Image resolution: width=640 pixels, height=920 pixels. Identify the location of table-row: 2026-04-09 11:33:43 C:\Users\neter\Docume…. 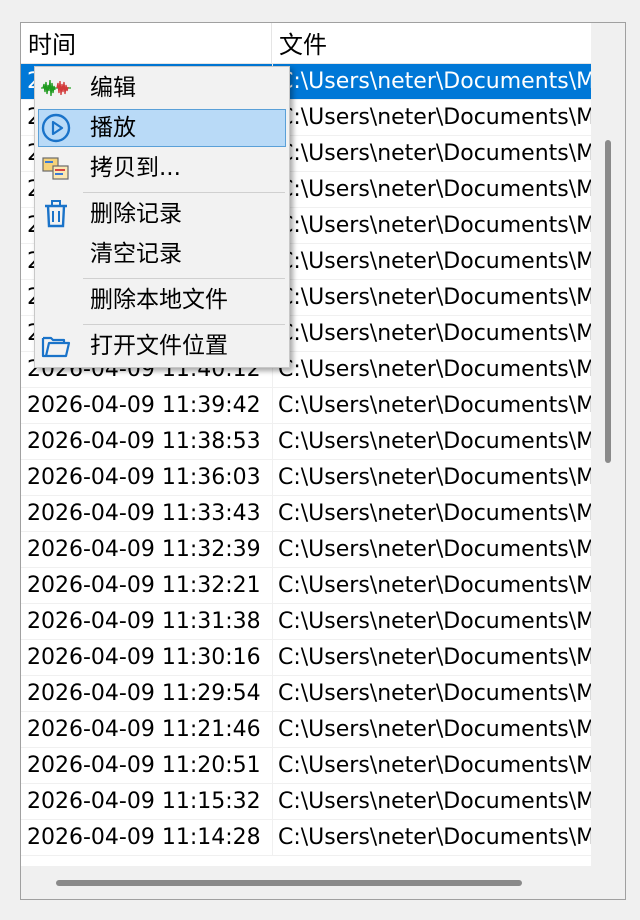
(306, 514).